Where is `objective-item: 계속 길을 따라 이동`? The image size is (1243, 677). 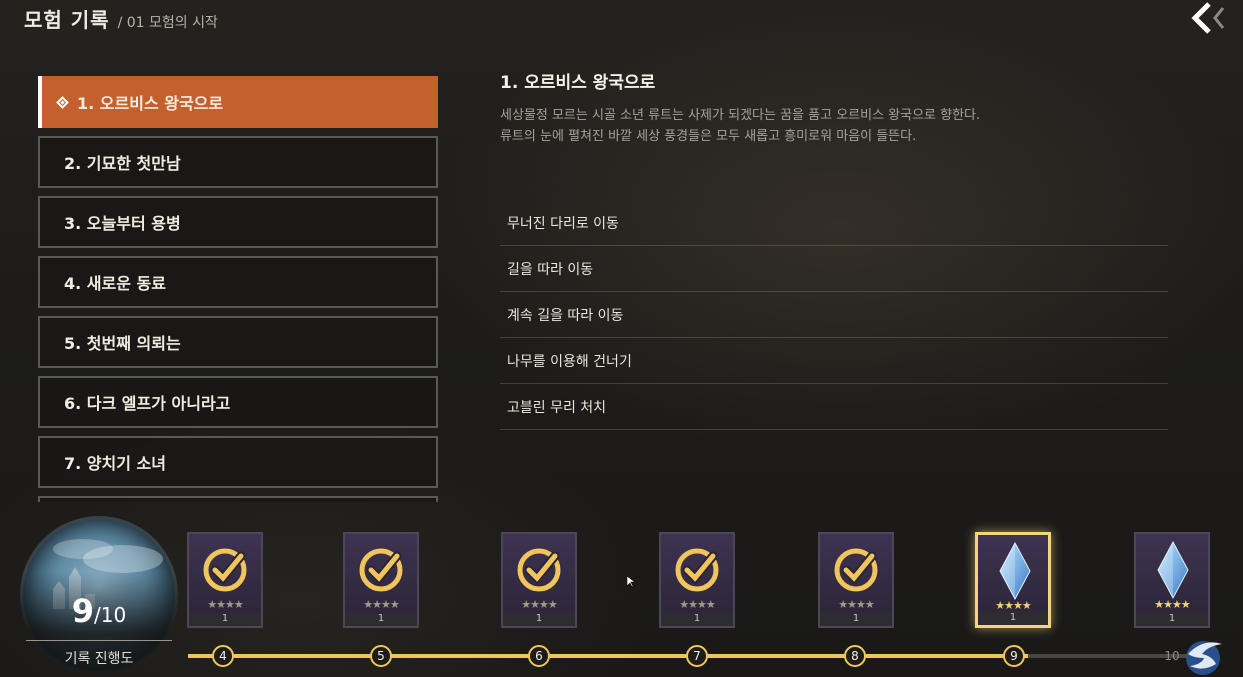 objective-item: 계속 길을 따라 이동 is located at coordinates (834, 315).